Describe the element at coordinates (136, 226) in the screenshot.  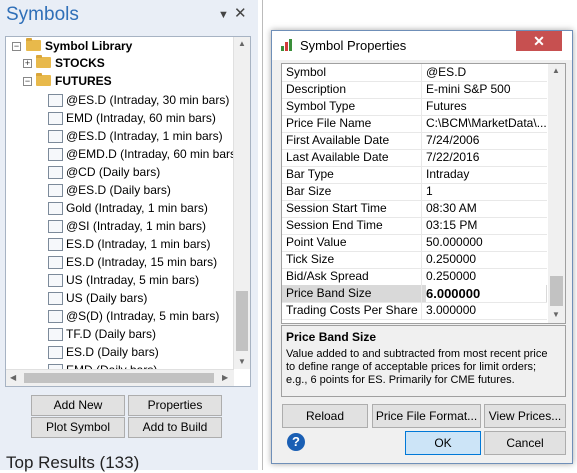
I see `symbol-item-label: @SI (Intraday, 1 min bars)` at that location.